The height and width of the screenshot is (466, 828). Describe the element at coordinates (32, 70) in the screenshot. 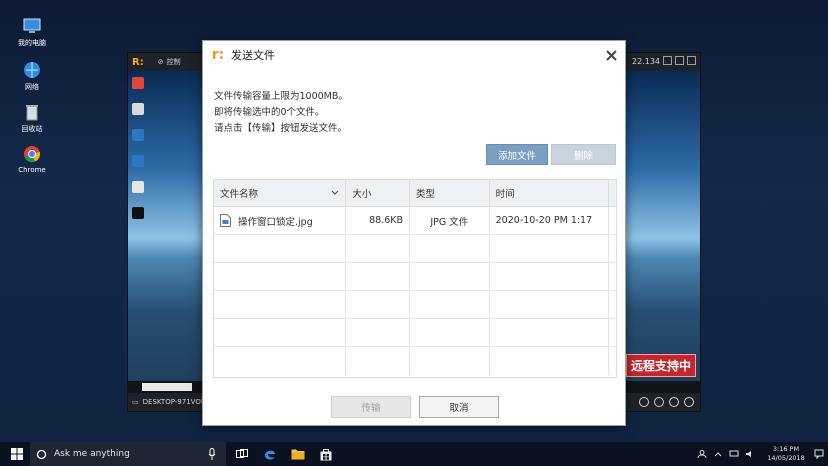

I see `network-icon` at that location.